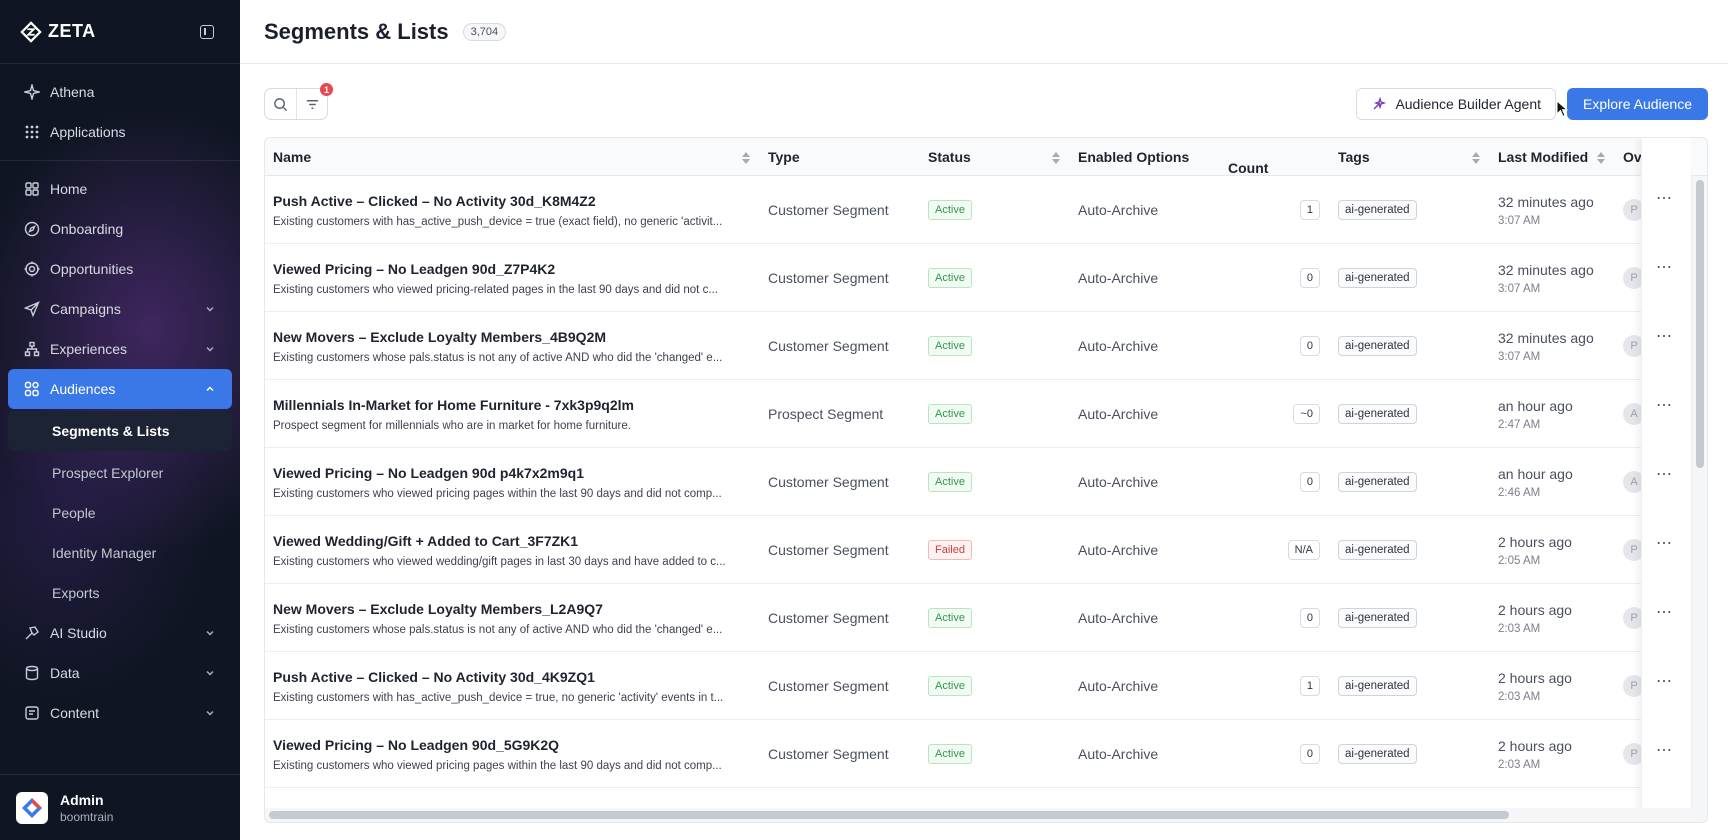 This screenshot has width=1728, height=840. I want to click on column-header-status: Status, so click(995, 157).